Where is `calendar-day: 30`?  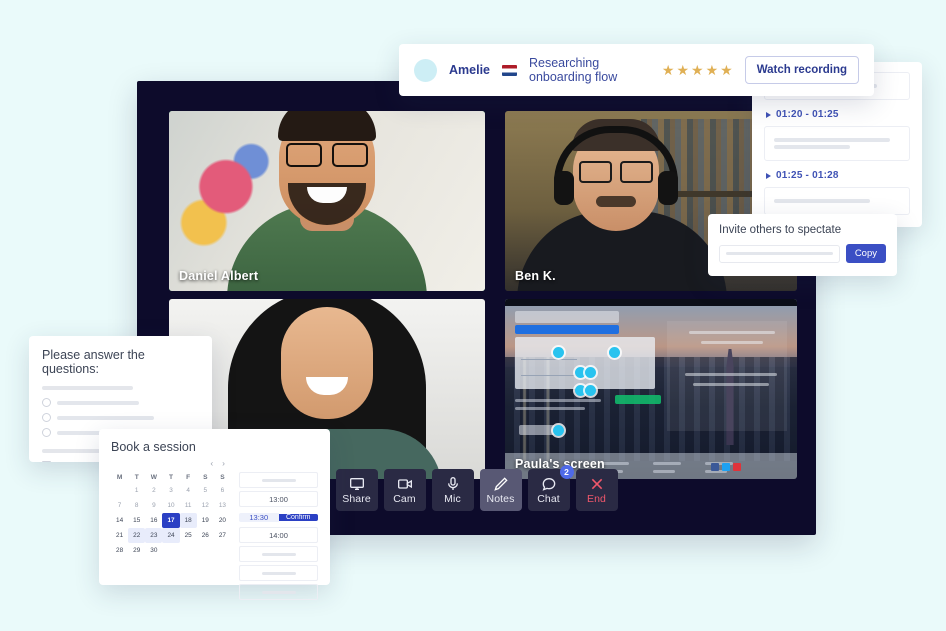 calendar-day: 30 is located at coordinates (153, 550).